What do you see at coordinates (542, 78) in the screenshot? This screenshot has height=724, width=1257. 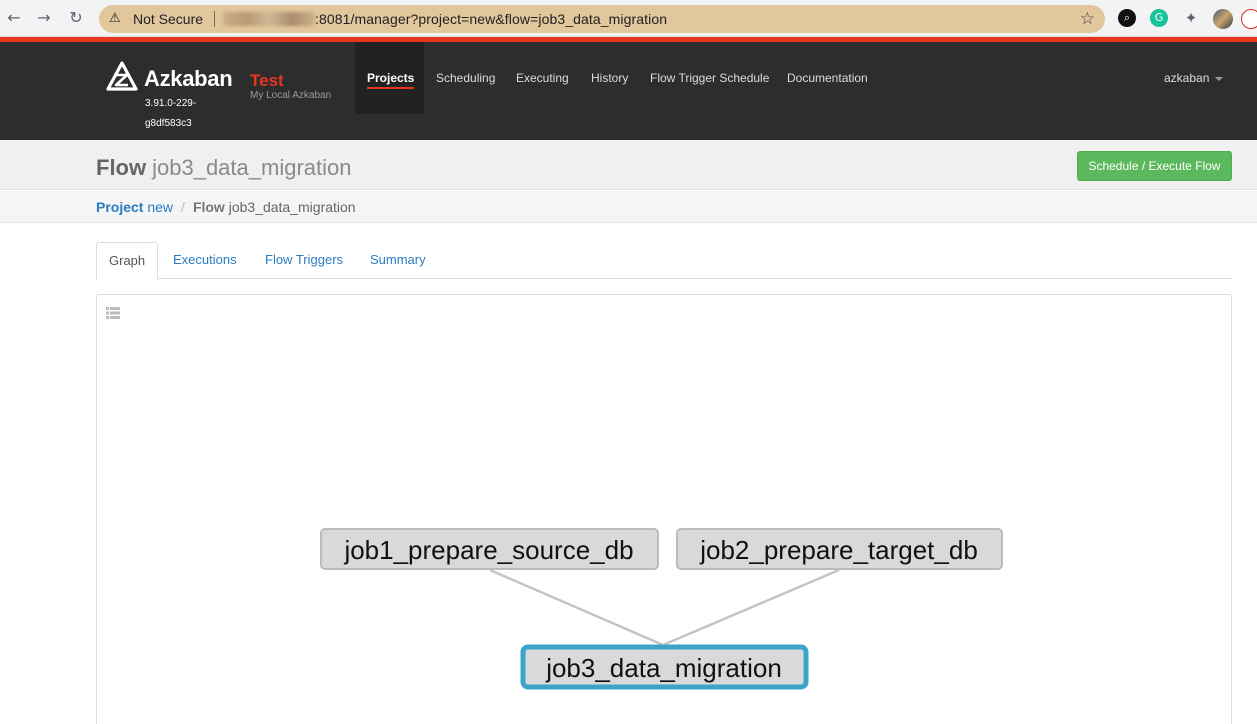 I see `nav-executing: Executing` at bounding box center [542, 78].